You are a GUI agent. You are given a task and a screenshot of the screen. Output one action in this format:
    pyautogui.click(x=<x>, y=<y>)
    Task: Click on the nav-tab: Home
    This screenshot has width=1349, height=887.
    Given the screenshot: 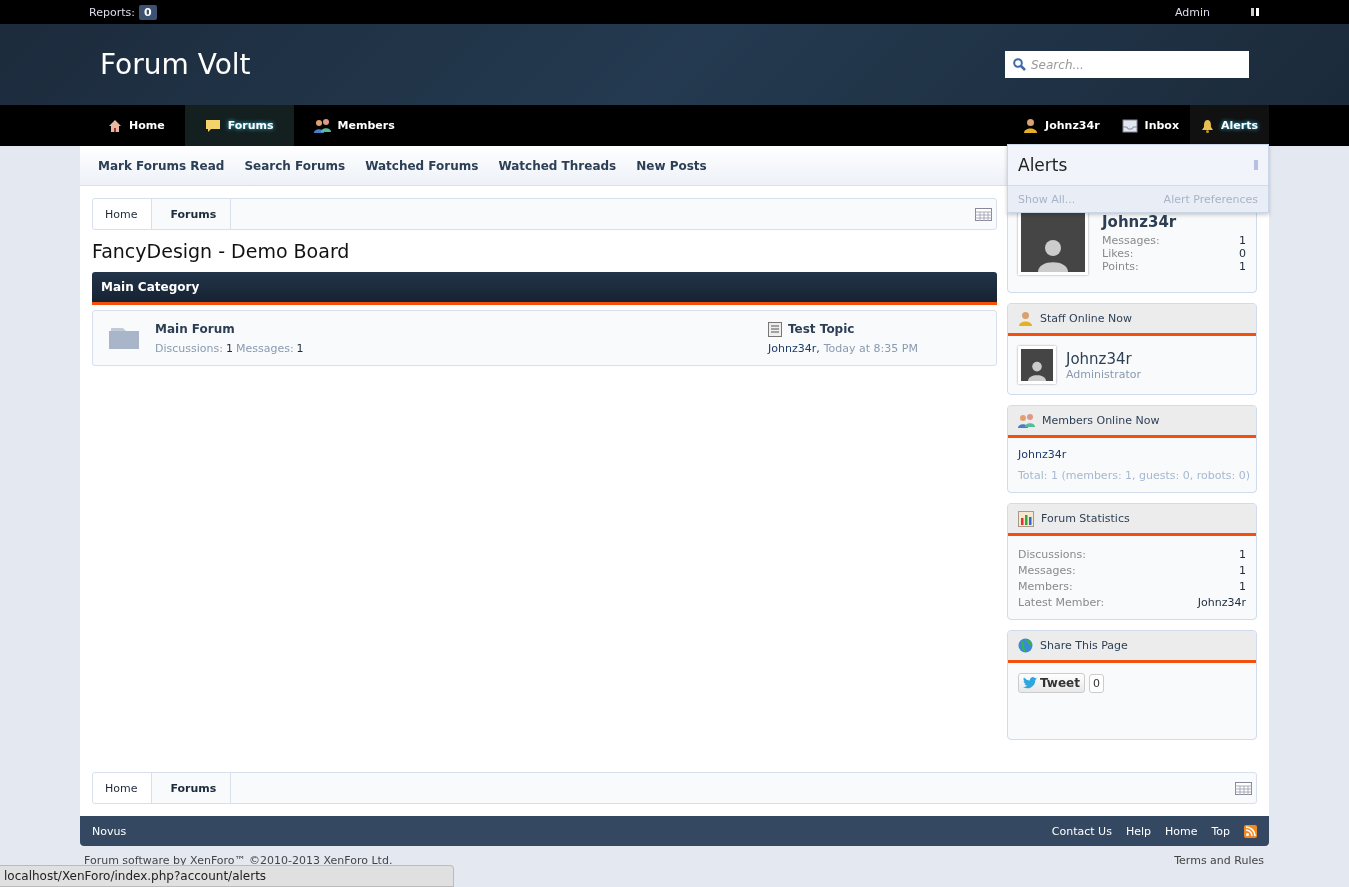 What is the action you would take?
    pyautogui.click(x=136, y=125)
    